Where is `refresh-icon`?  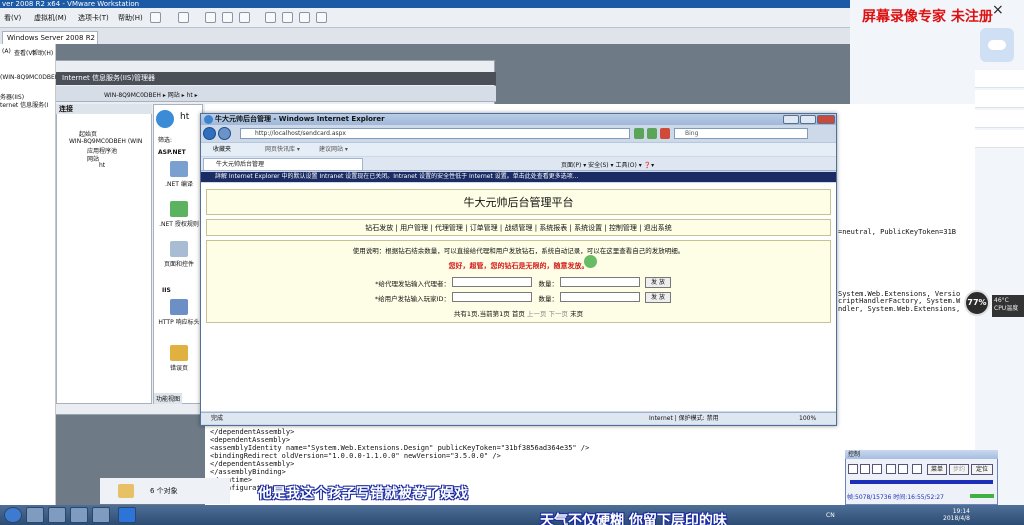
refresh-icon is located at coordinates (652, 133).